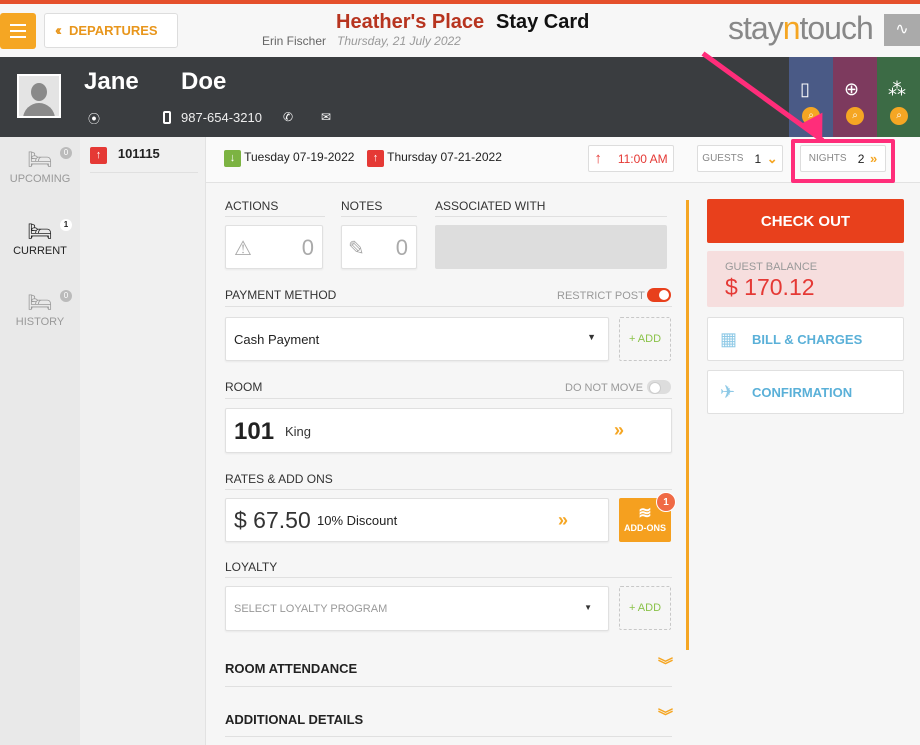 The image size is (920, 745). What do you see at coordinates (40, 309) in the screenshot?
I see `nav-history: 🛏 0 HISTORY` at bounding box center [40, 309].